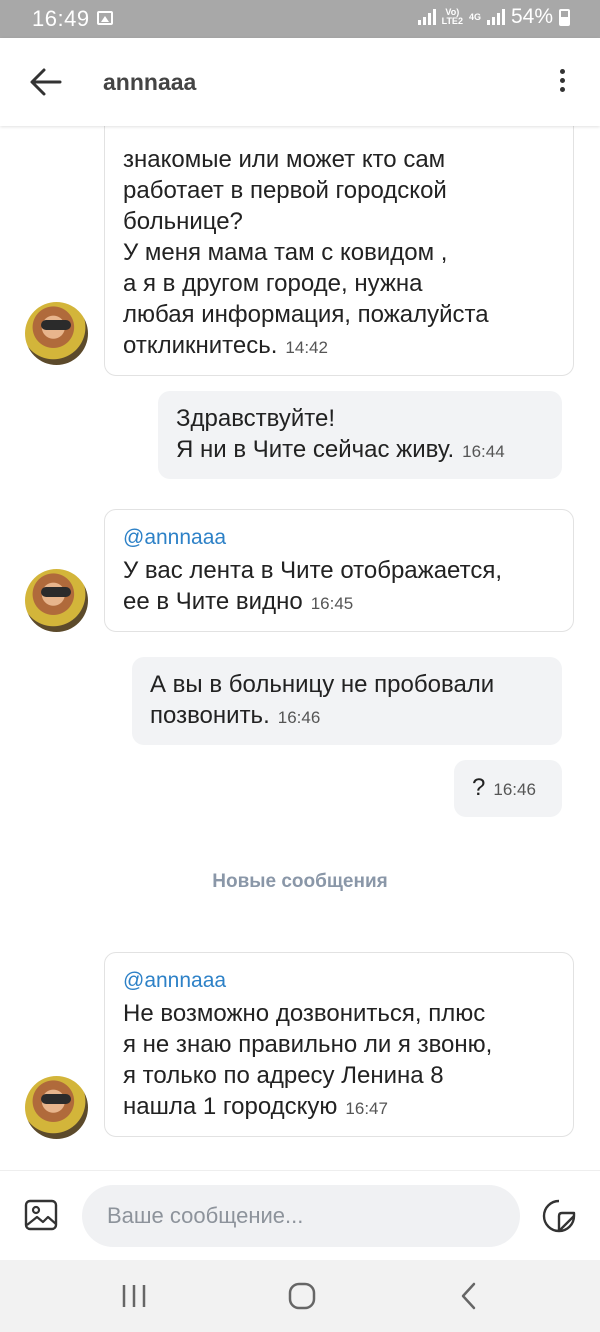 Image resolution: width=600 pixels, height=1332 pixels. Describe the element at coordinates (452, 16) in the screenshot. I see `volte-indicator: Vo) LTE2` at that location.